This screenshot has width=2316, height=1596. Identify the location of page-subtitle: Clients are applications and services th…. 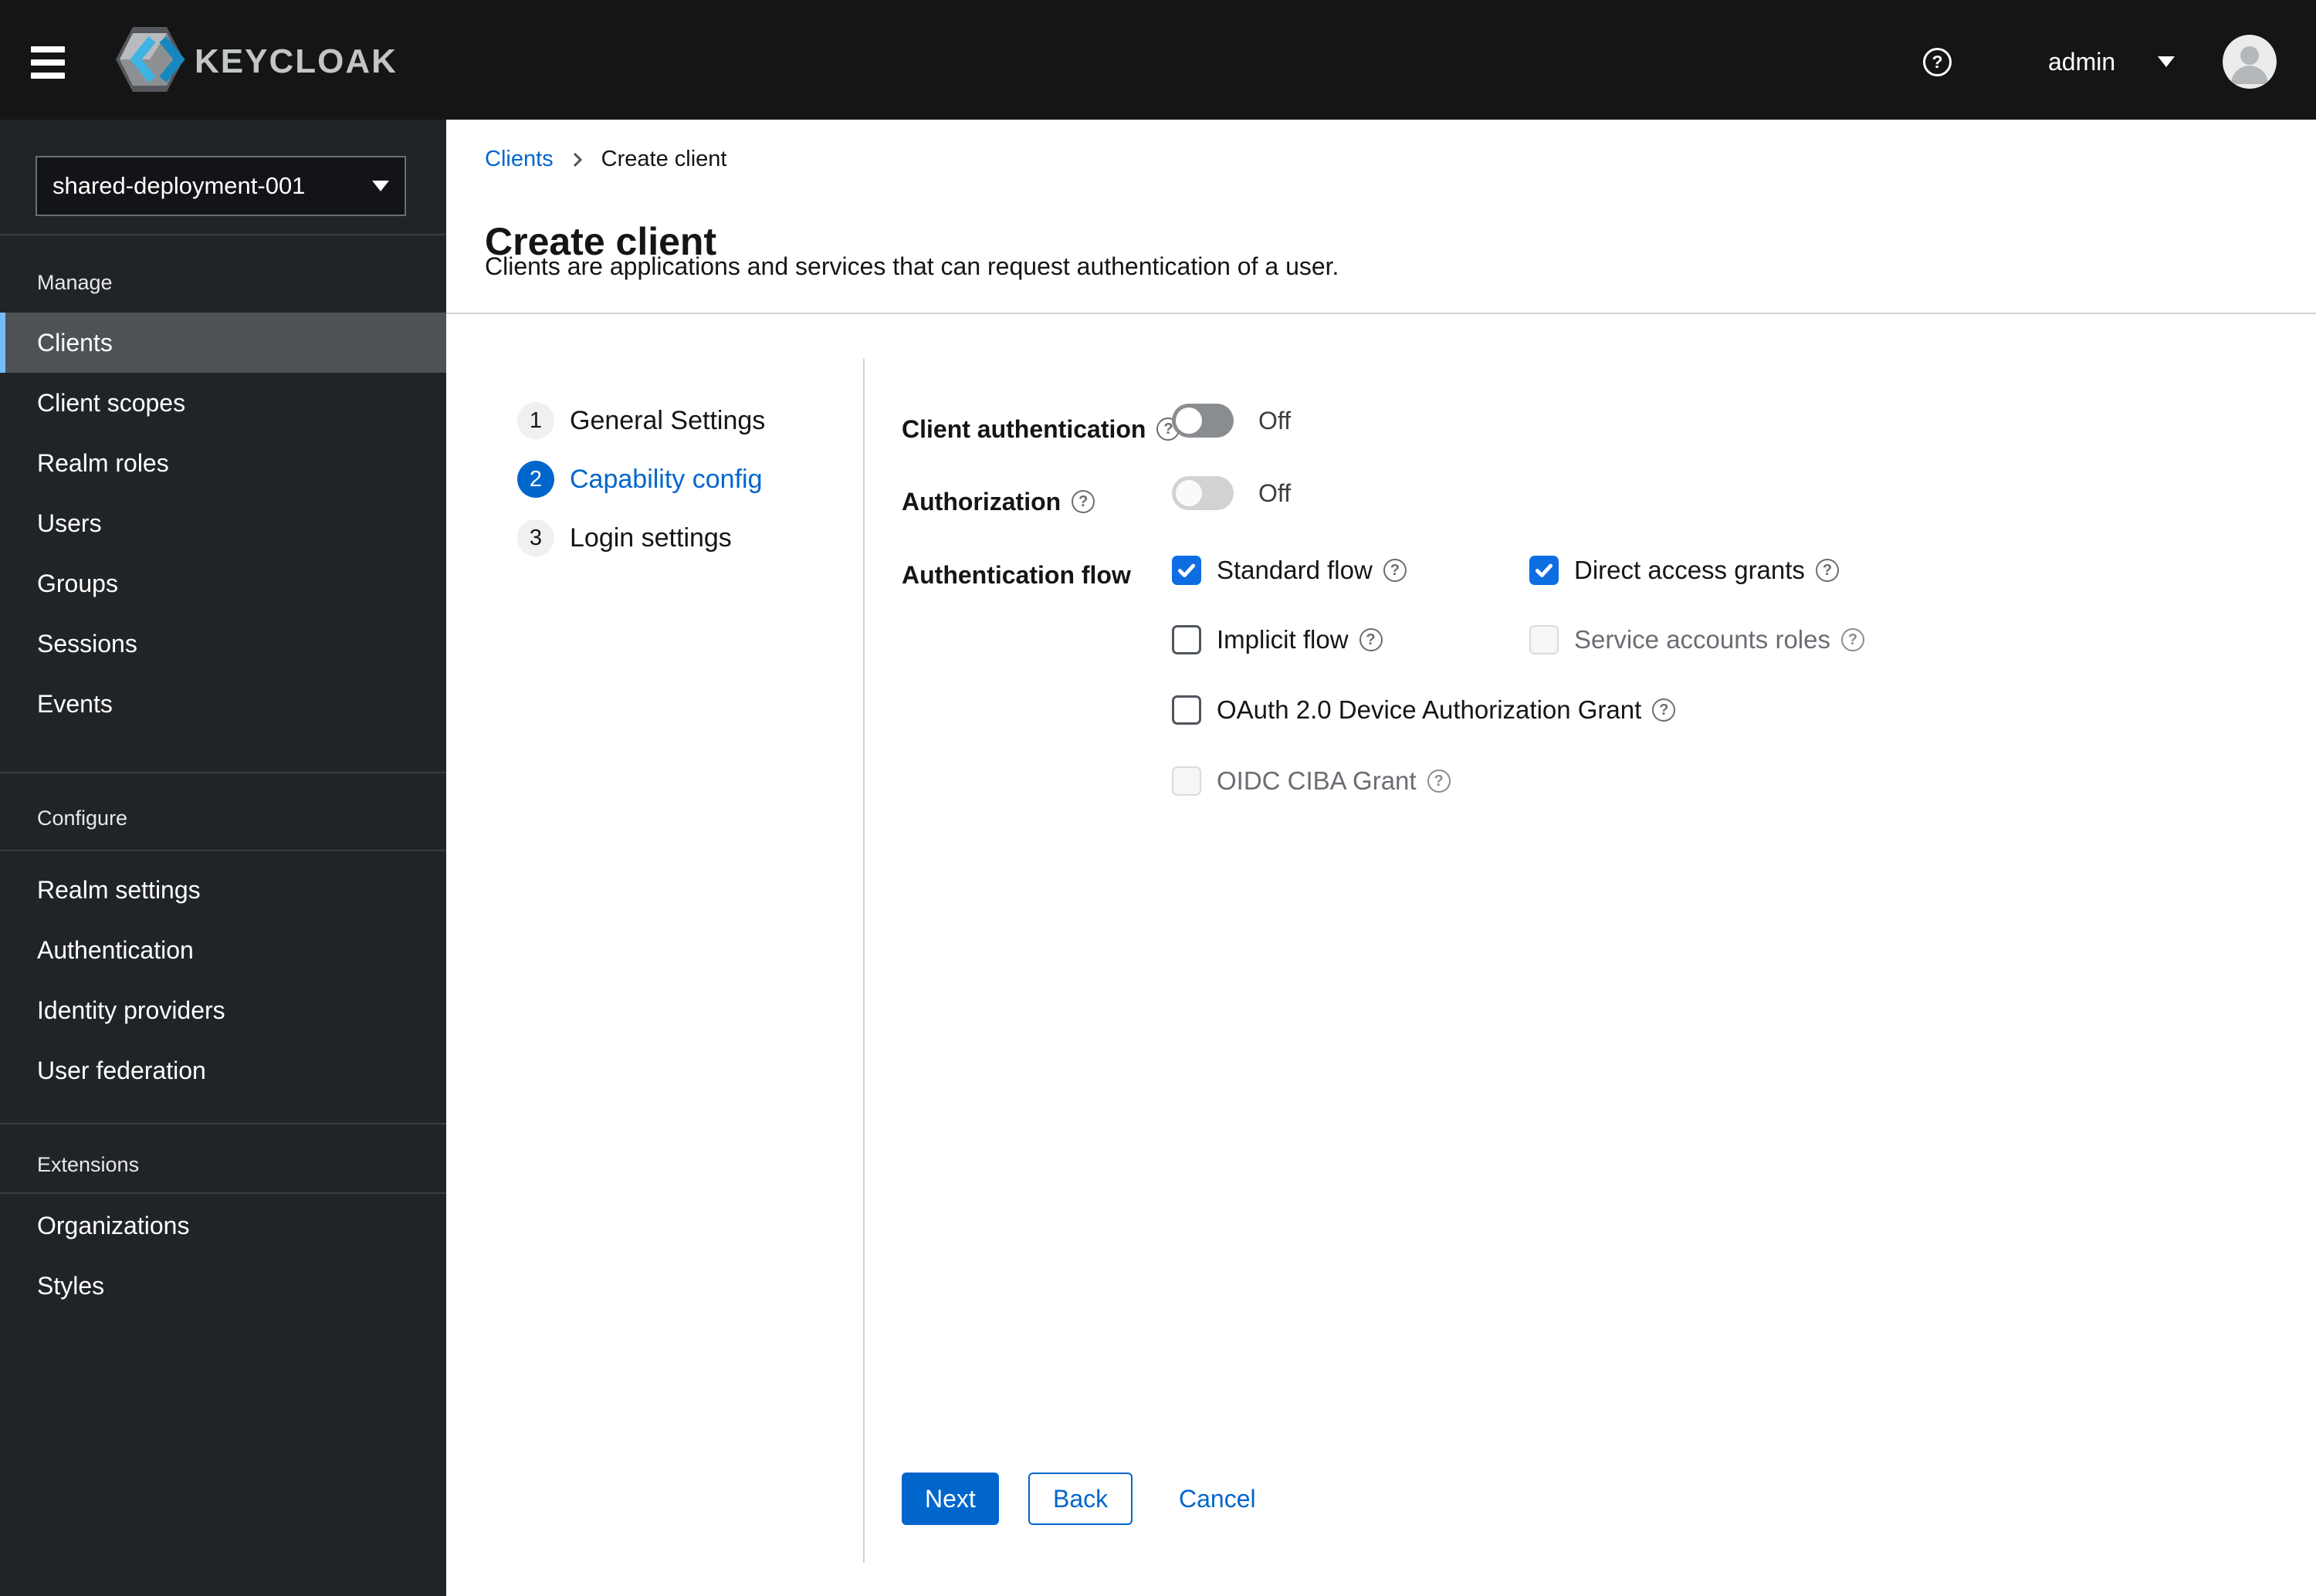
(912, 266).